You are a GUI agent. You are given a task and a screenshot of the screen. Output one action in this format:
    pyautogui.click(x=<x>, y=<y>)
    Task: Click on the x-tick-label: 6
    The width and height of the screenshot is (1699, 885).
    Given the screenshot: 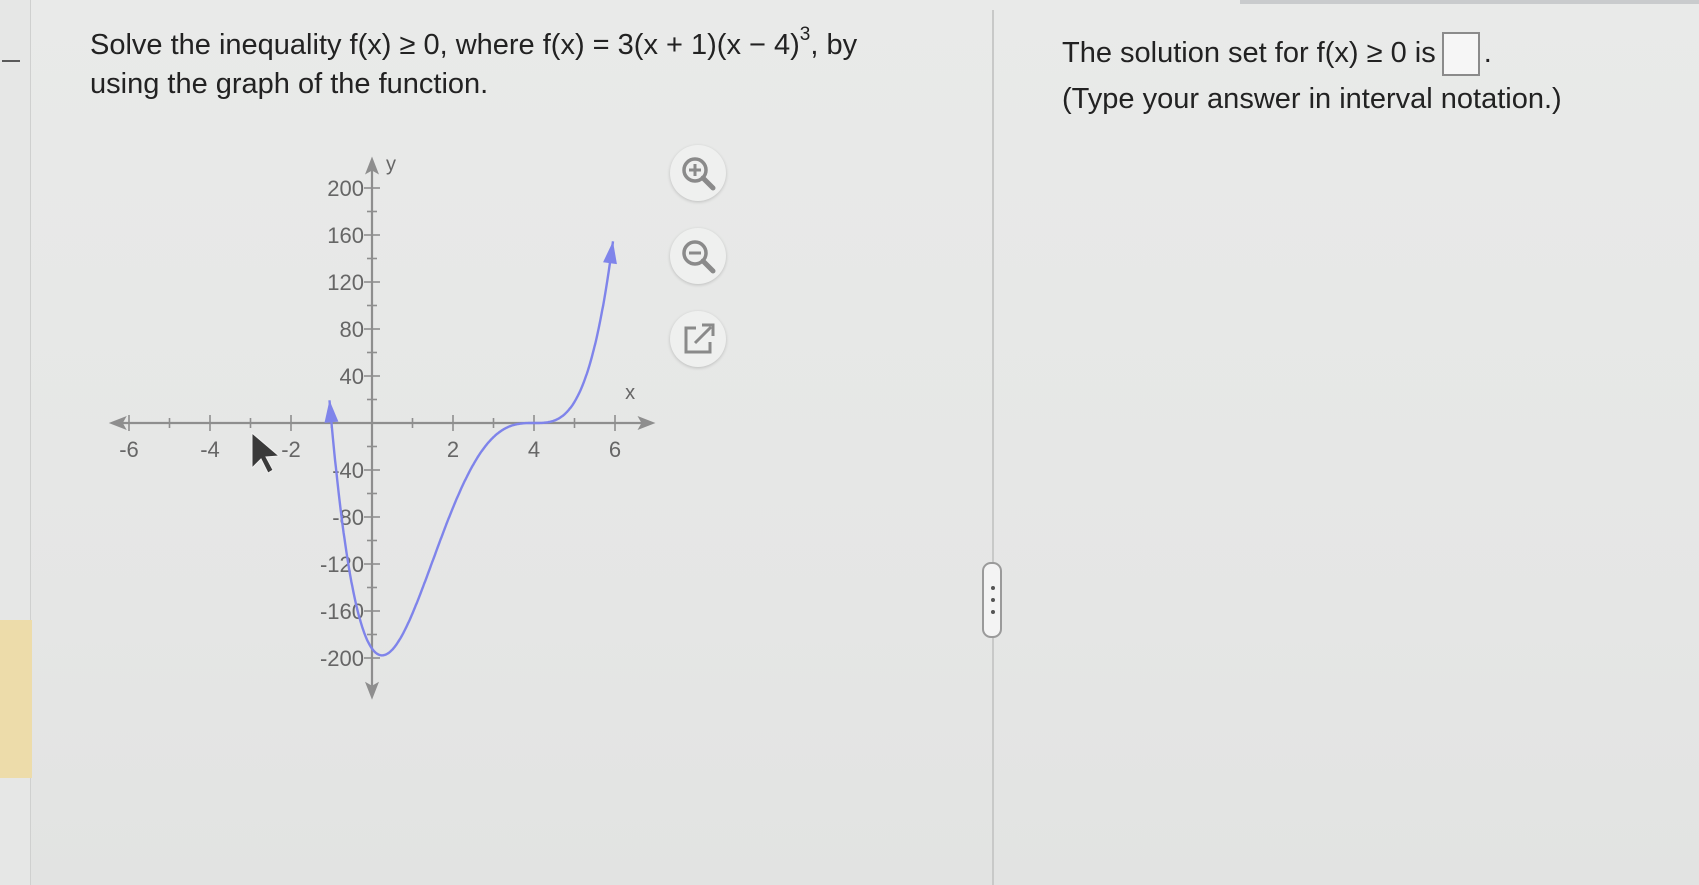 What is the action you would take?
    pyautogui.click(x=615, y=449)
    